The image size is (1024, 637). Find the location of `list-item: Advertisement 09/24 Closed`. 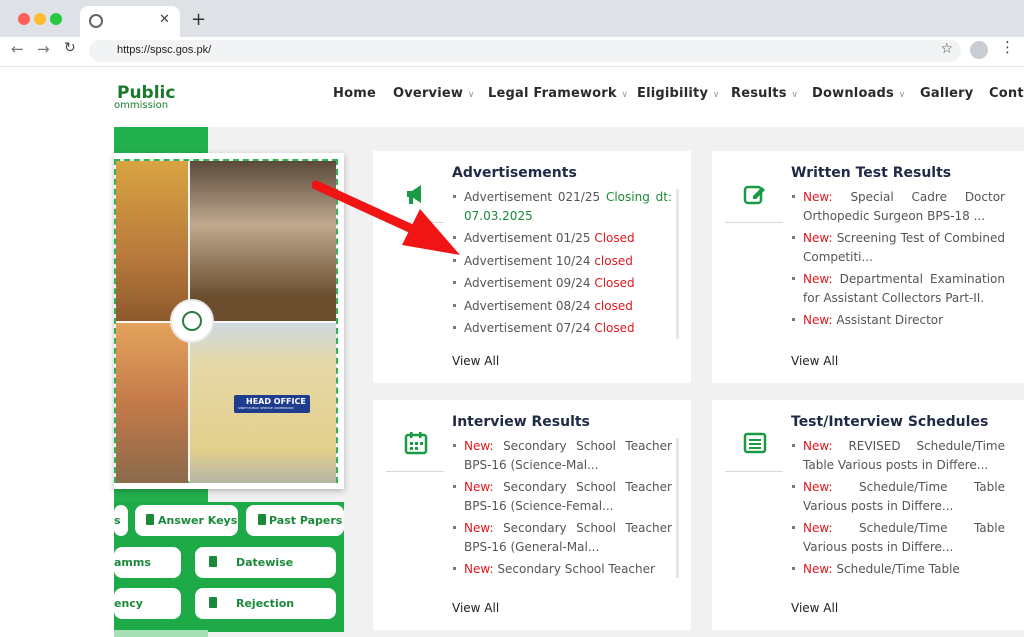

list-item: Advertisement 09/24 Closed is located at coordinates (562, 283).